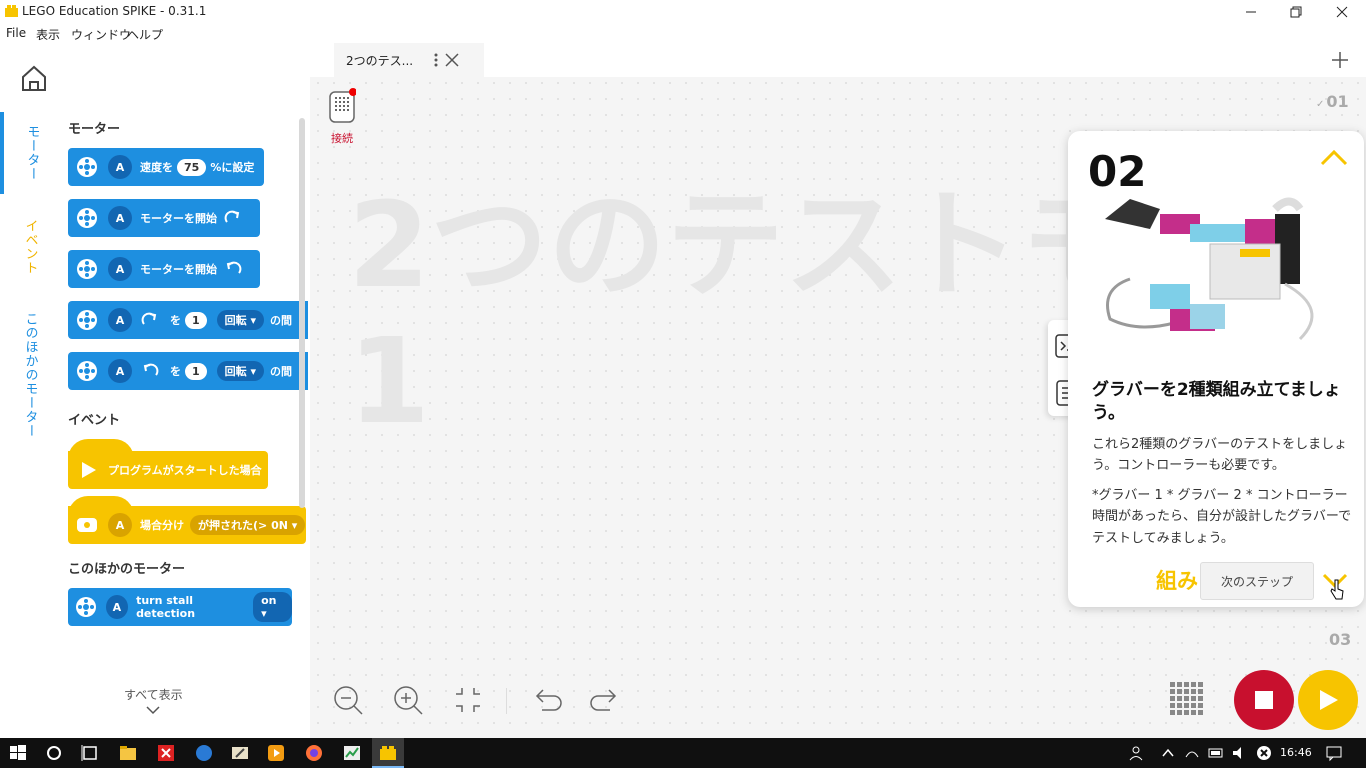  I want to click on more-vertical-icon, so click(436, 60).